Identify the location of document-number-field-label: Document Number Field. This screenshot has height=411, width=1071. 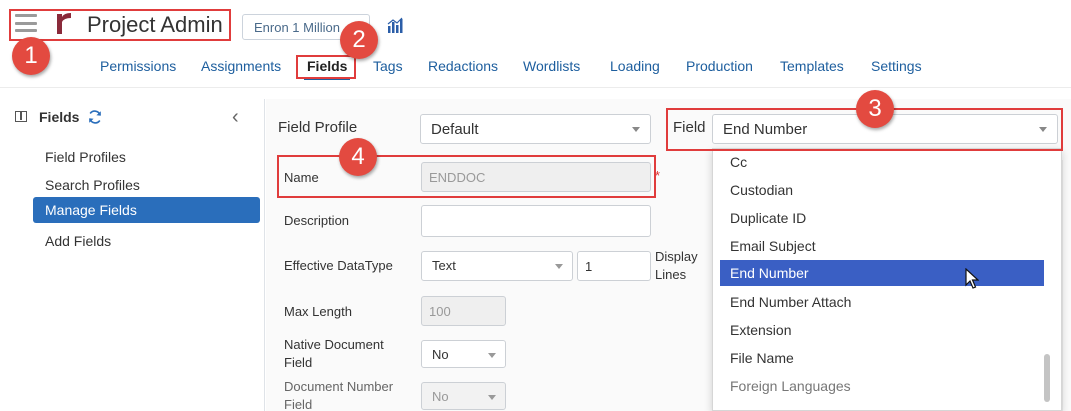
(339, 395).